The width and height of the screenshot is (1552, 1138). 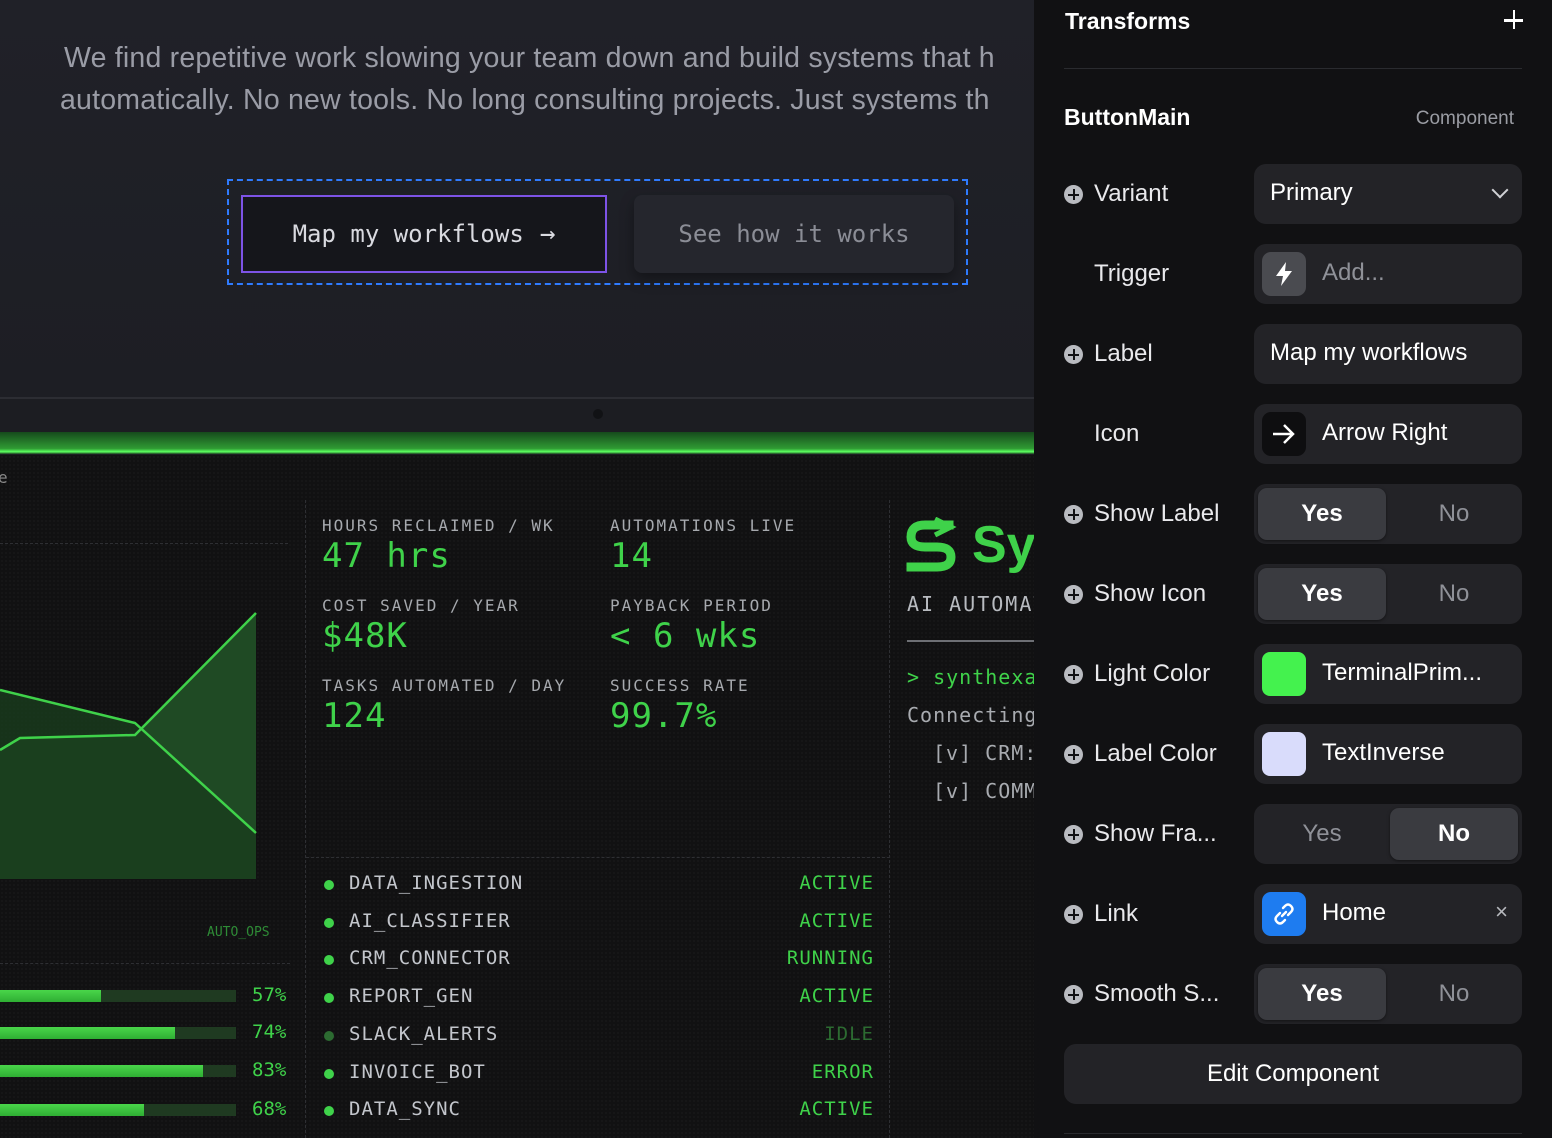 I want to click on label-value: Map my workflows, so click(x=1369, y=352).